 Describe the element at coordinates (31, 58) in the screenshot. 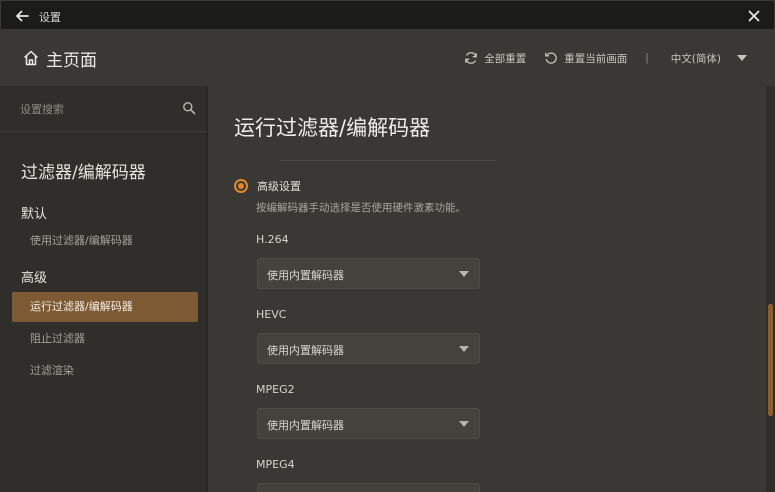

I see `home-icon` at that location.